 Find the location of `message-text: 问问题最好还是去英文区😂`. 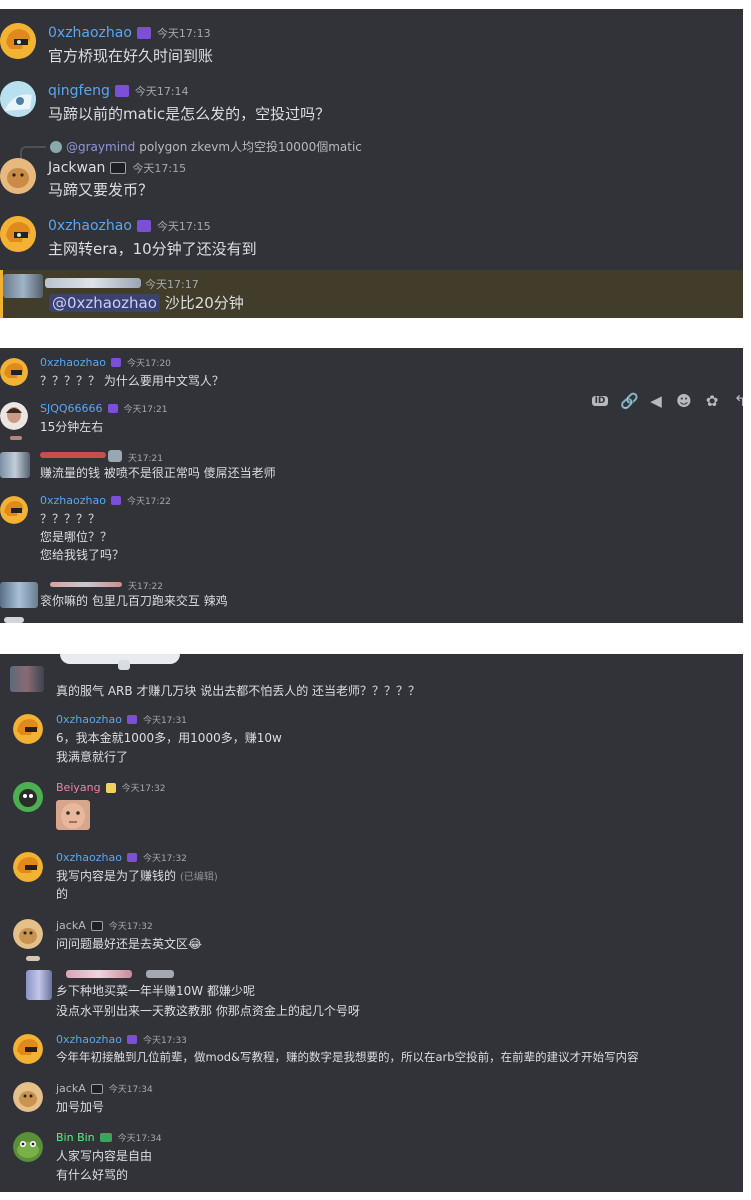

message-text: 问问题最好还是去英文区😂 is located at coordinates (129, 944).